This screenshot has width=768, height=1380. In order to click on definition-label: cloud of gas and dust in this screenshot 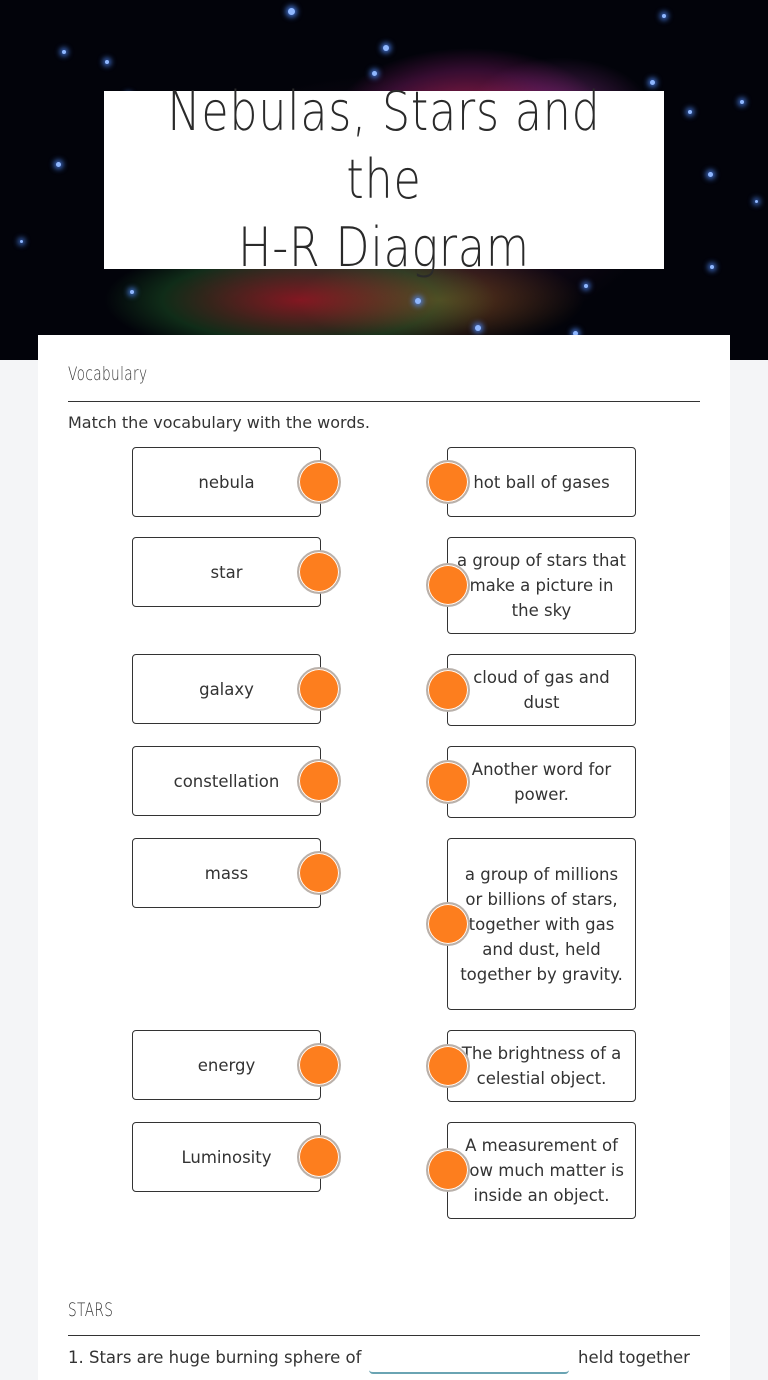, I will do `click(541, 690)`.